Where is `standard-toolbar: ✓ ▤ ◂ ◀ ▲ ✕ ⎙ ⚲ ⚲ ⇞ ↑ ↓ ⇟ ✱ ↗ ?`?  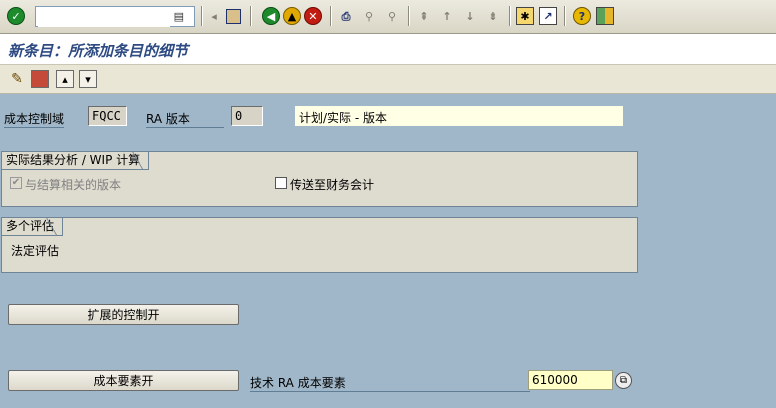
standard-toolbar: ✓ ▤ ◂ ◀ ▲ ✕ ⎙ ⚲ ⚲ ⇞ ↑ ↓ ⇟ ✱ ↗ ? is located at coordinates (388, 17).